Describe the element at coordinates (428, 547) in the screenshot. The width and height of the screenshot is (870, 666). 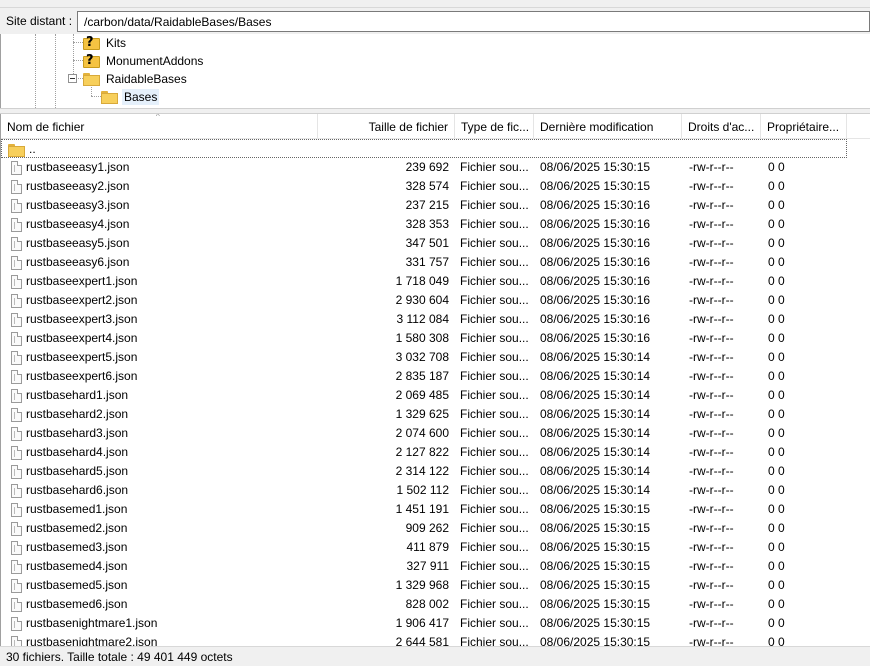
I see `file-size: 411 879` at that location.